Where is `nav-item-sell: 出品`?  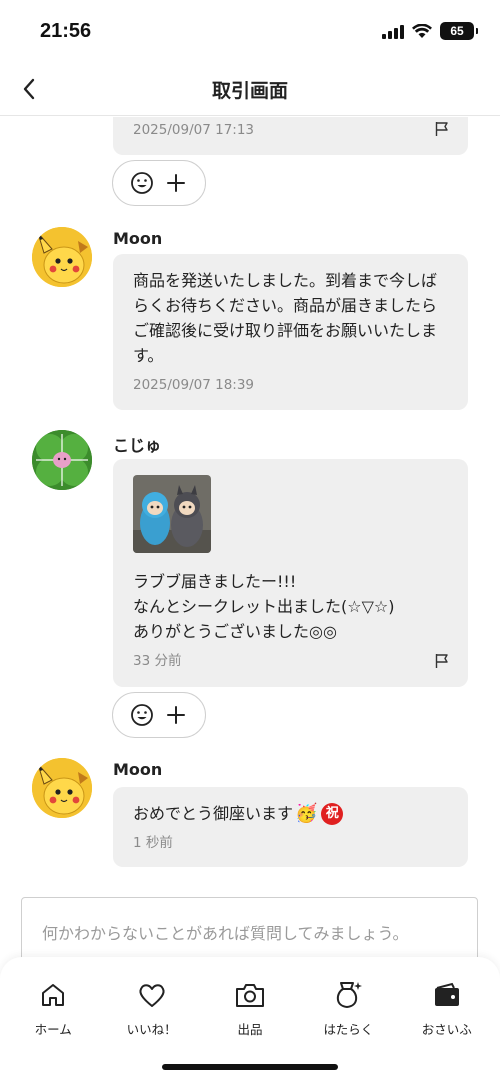
nav-item-sell: 出品 is located at coordinates (250, 1008).